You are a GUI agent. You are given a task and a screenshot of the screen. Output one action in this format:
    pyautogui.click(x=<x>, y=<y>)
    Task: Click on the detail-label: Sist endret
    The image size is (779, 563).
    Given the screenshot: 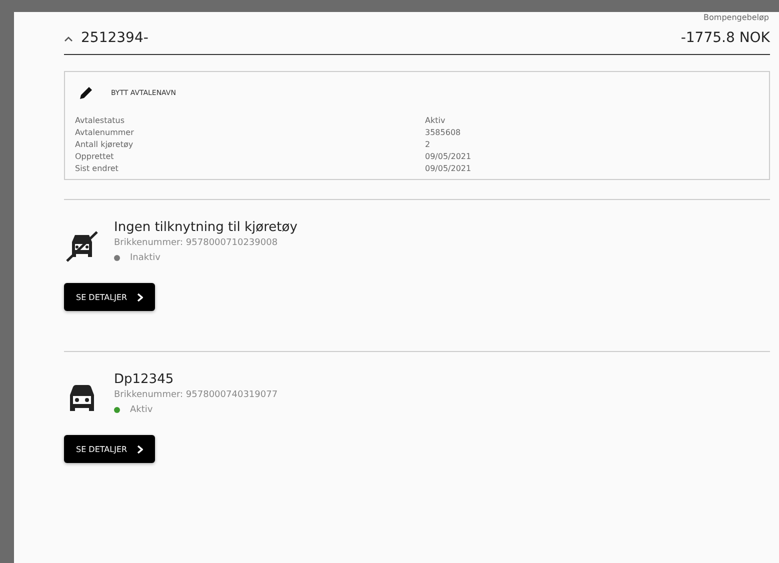 What is the action you would take?
    pyautogui.click(x=97, y=168)
    